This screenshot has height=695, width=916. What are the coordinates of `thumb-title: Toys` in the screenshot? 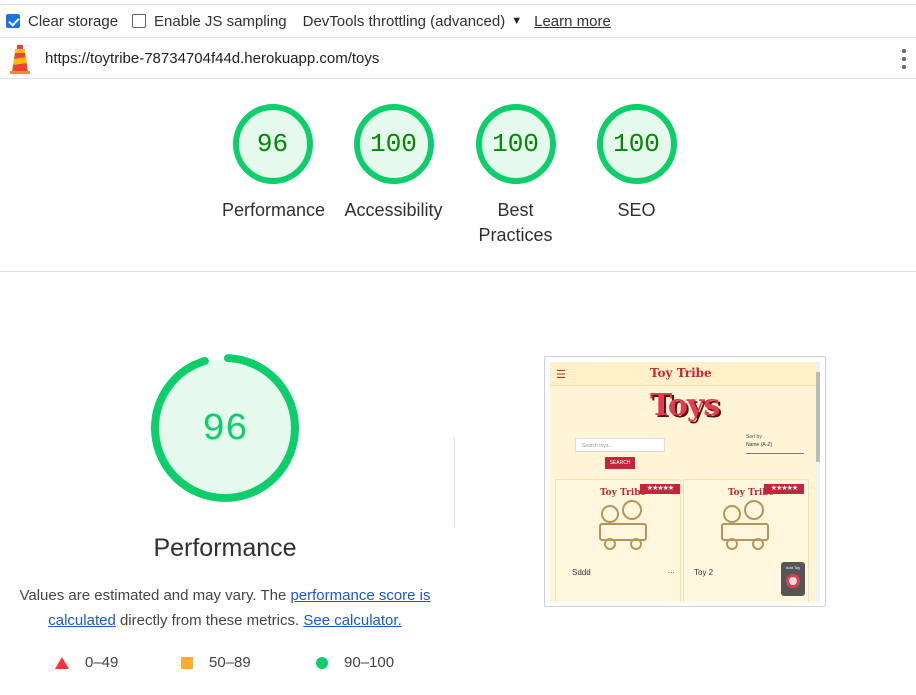 It's located at (685, 405).